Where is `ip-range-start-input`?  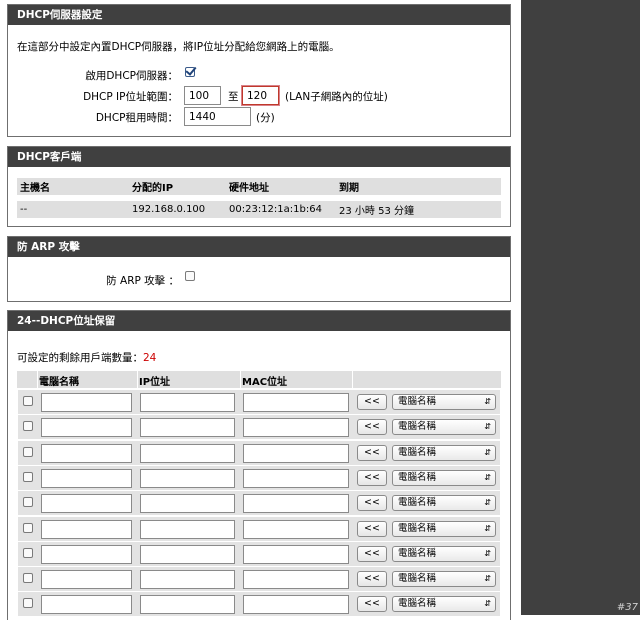
ip-range-start-input is located at coordinates (202, 95).